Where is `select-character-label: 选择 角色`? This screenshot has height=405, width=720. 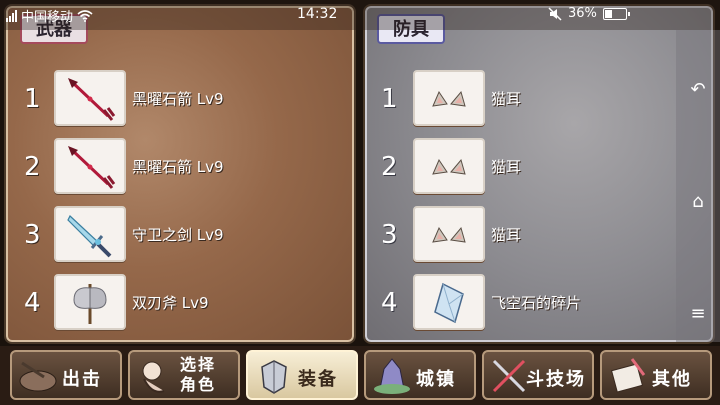 select-character-label: 选择 角色 is located at coordinates (198, 375).